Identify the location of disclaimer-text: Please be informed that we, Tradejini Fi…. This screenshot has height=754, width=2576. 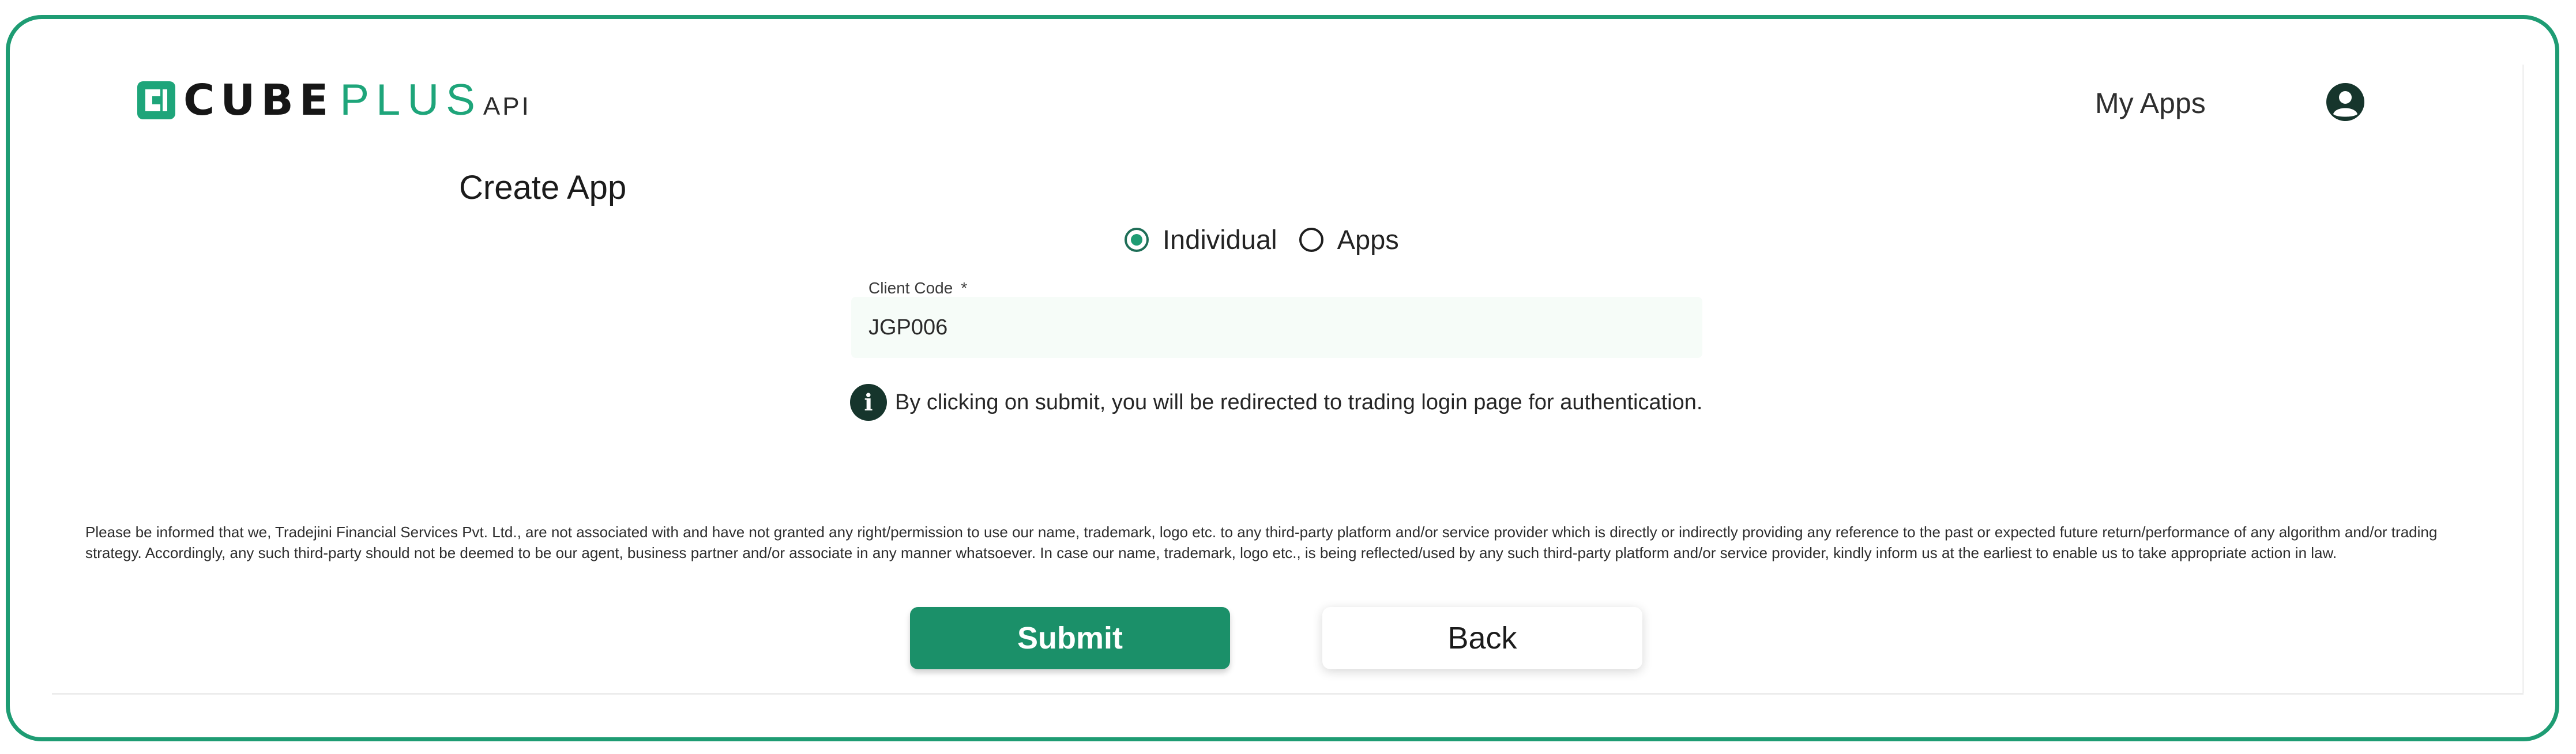
(1261, 542).